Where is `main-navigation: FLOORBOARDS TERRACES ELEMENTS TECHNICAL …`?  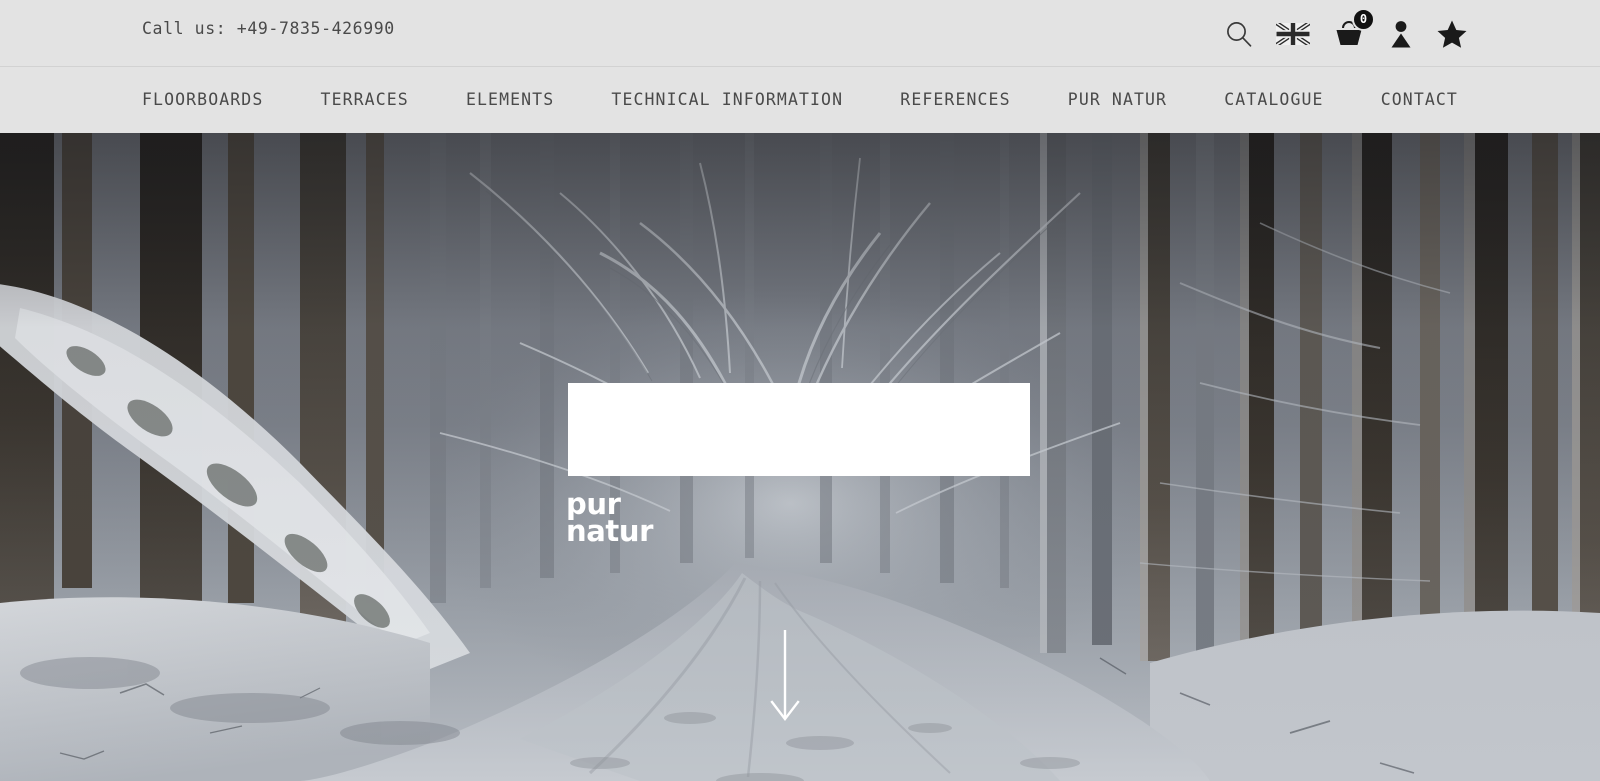 main-navigation: FLOORBOARDS TERRACES ELEMENTS TECHNICAL … is located at coordinates (800, 99).